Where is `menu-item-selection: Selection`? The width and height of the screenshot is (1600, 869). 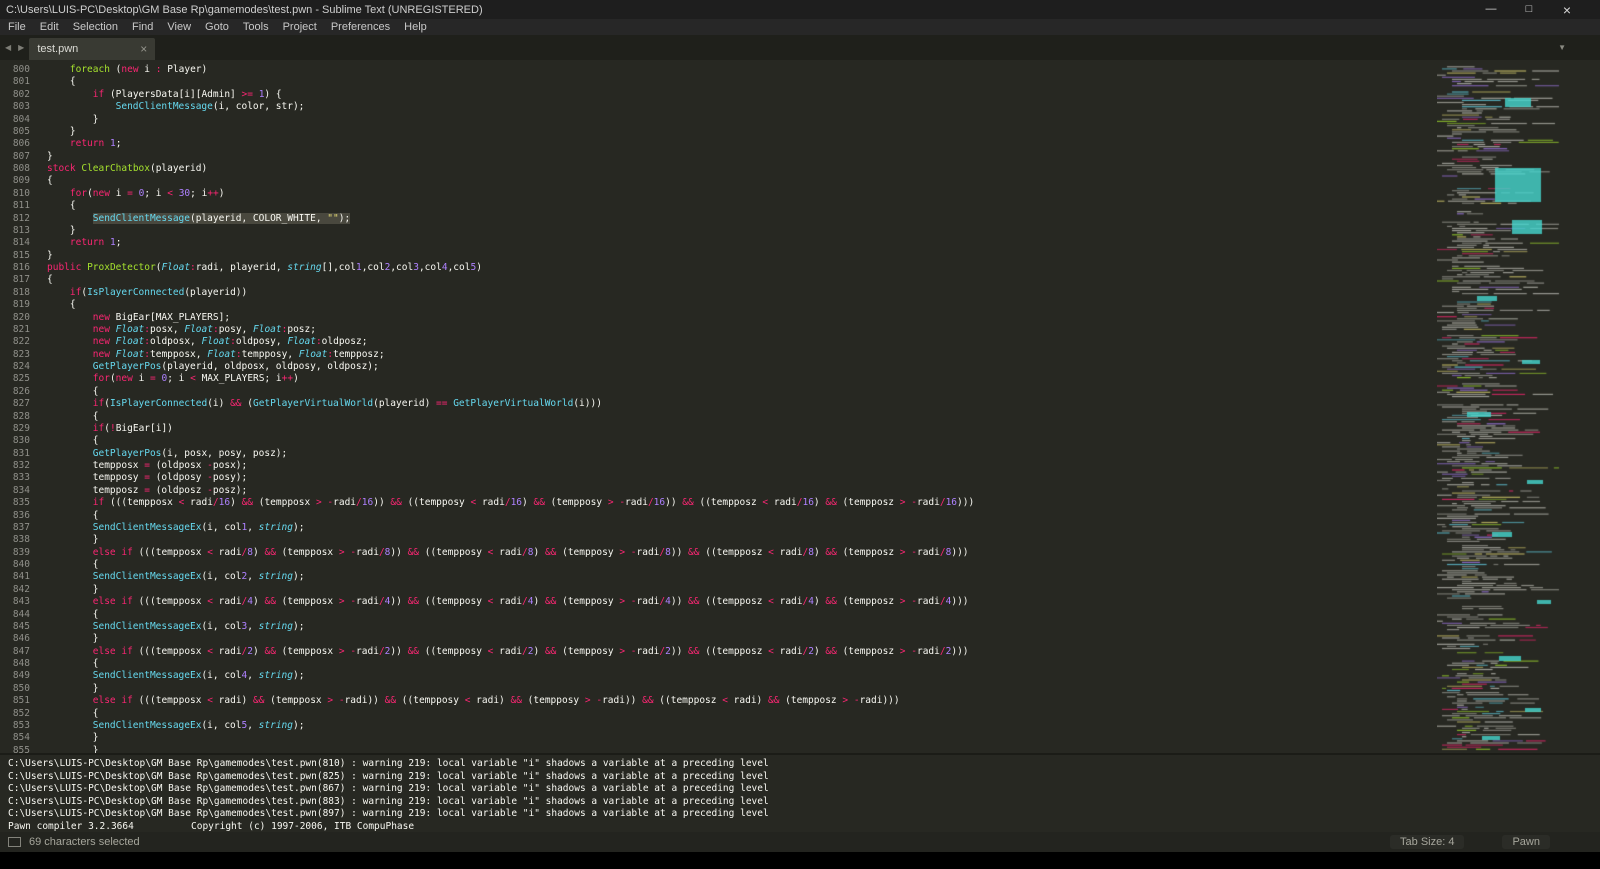
menu-item-selection: Selection is located at coordinates (95, 27).